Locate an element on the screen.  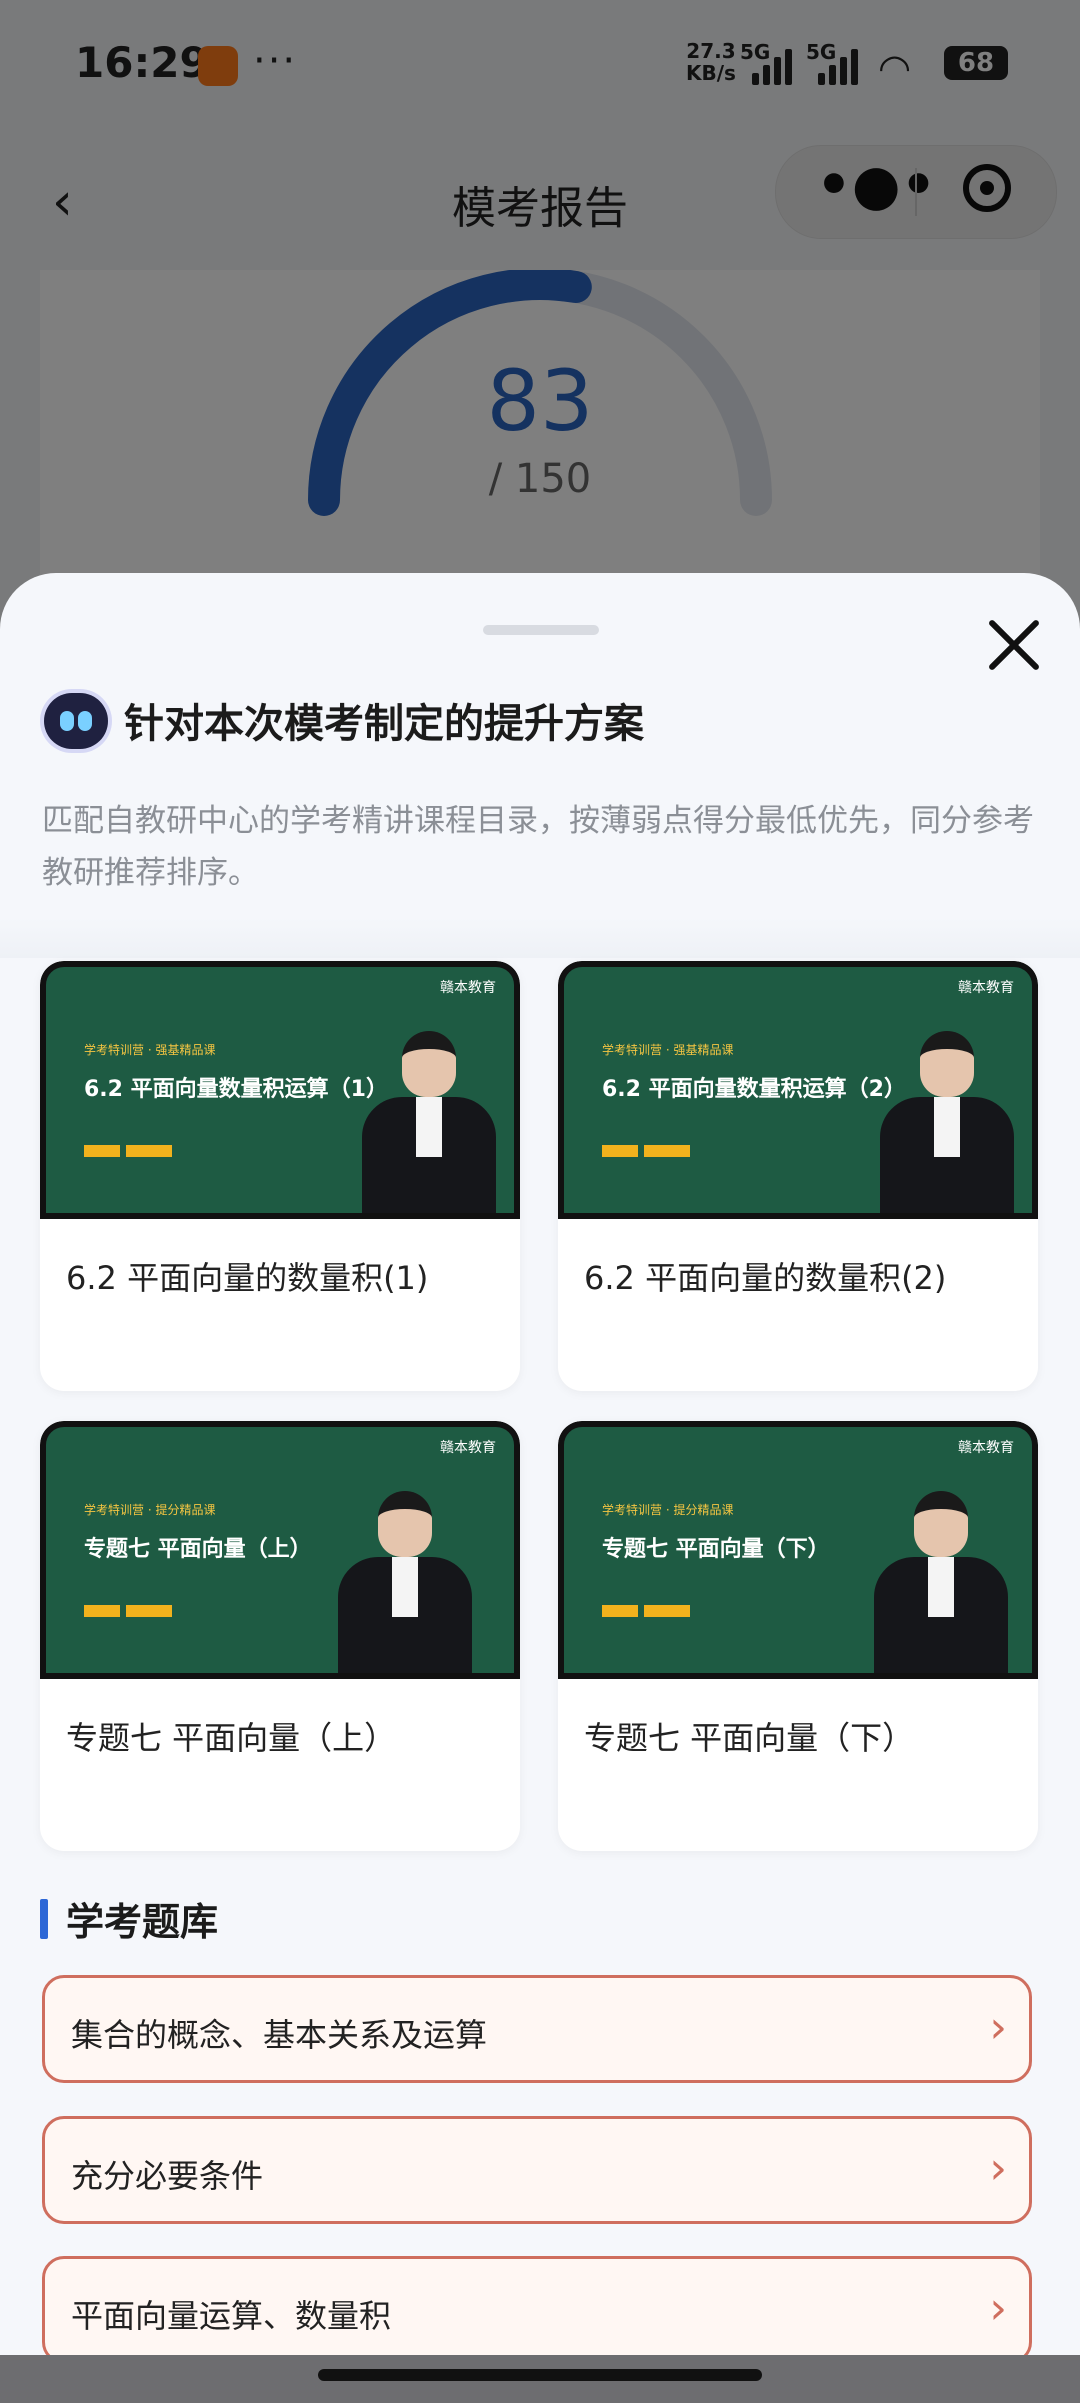
sheet-title: 针对本次模考制定的提升方案 is located at coordinates (384, 724).